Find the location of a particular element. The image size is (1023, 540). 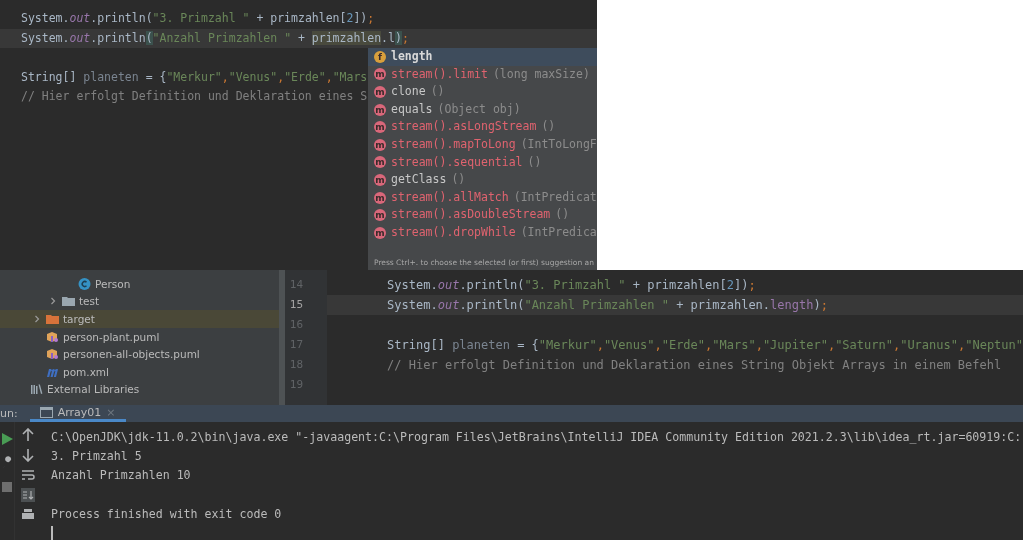

soft-wrap-icon is located at coordinates (28, 475).